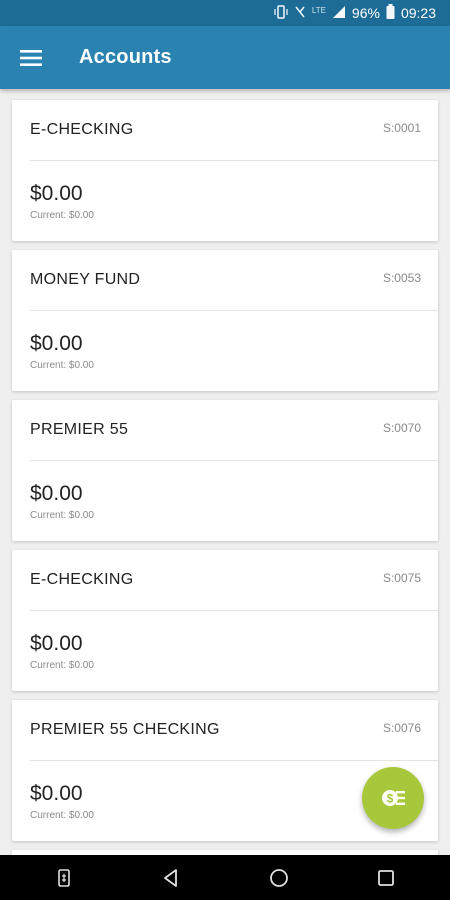  What do you see at coordinates (401, 278) in the screenshot?
I see `account-suffix: S:0053` at bounding box center [401, 278].